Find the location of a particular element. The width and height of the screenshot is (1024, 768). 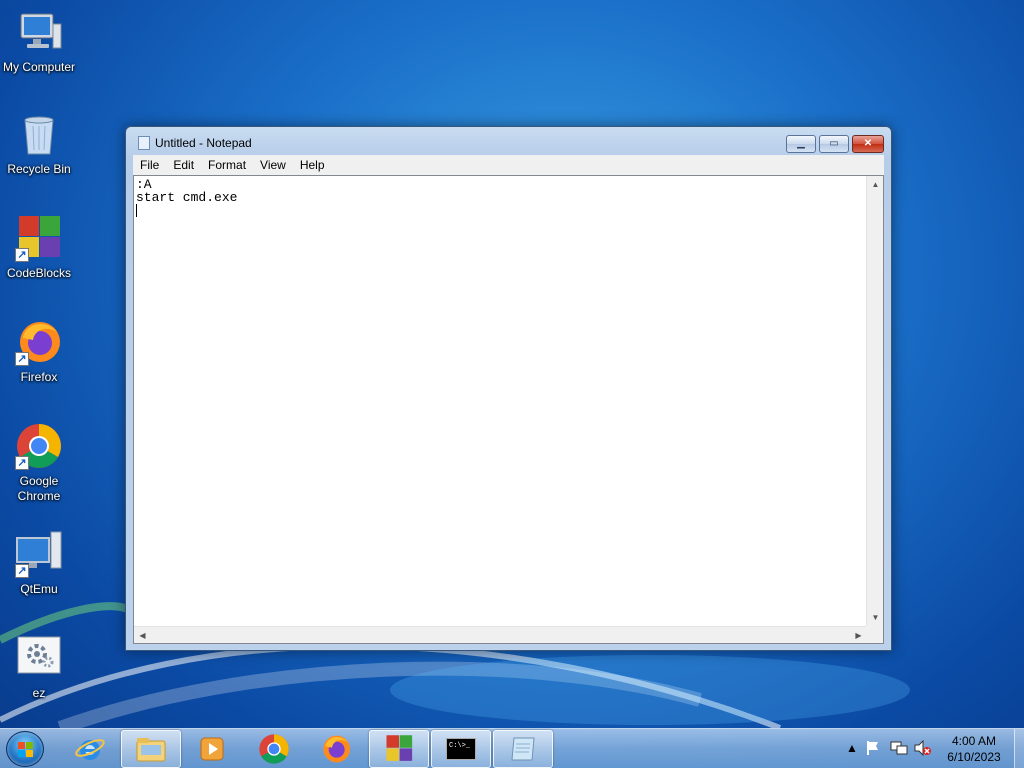

recycle-bin-icon is located at coordinates (39, 134).